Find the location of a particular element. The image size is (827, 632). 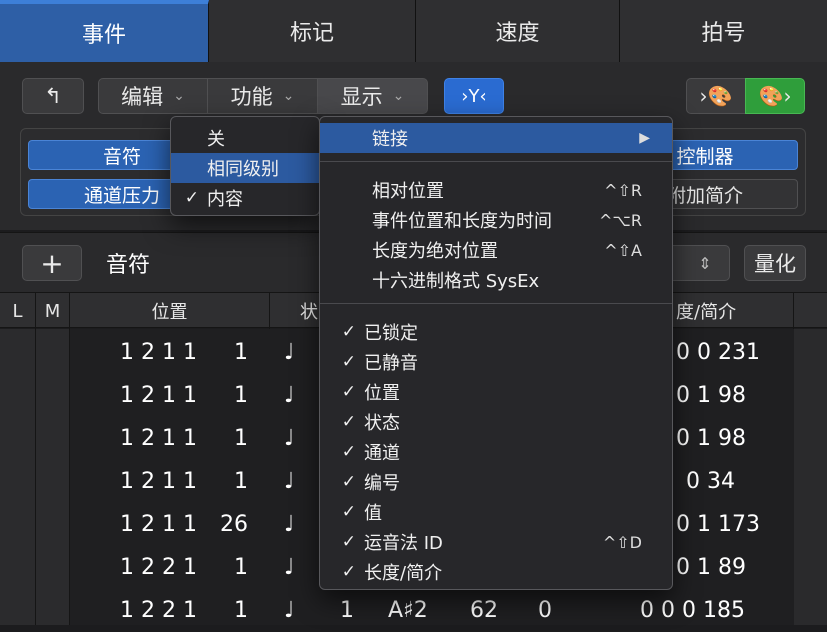

quantize-button: 量化 is located at coordinates (775, 263).